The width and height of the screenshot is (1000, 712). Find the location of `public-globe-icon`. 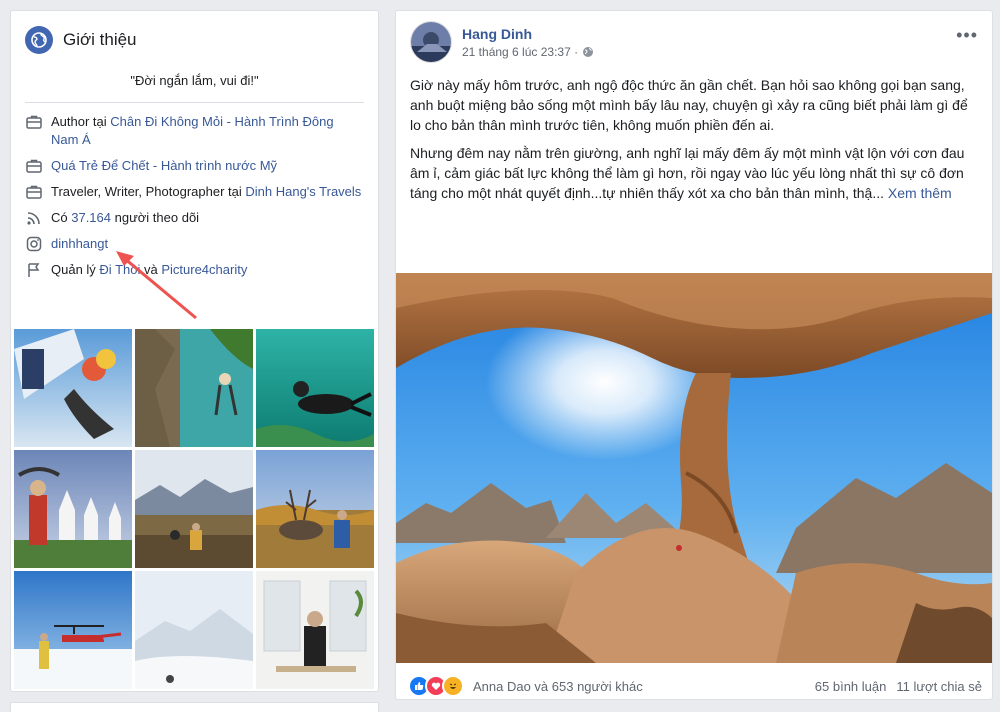

public-globe-icon is located at coordinates (588, 51).